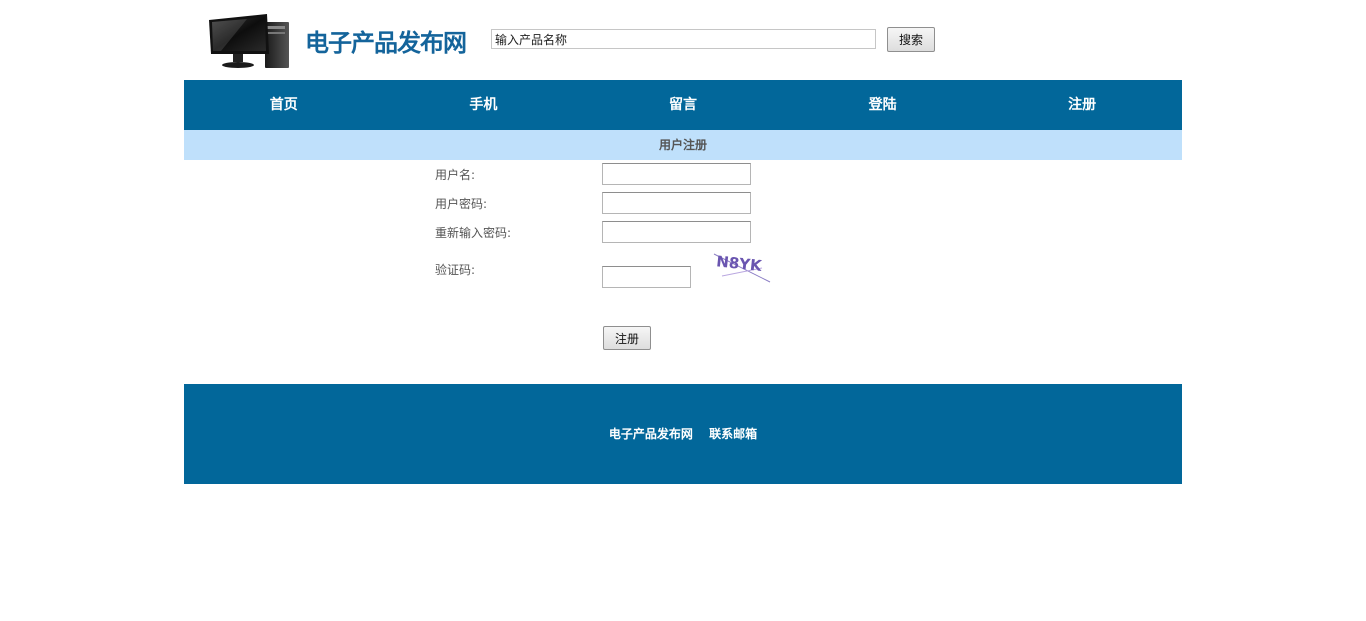  I want to click on username-input, so click(676, 174).